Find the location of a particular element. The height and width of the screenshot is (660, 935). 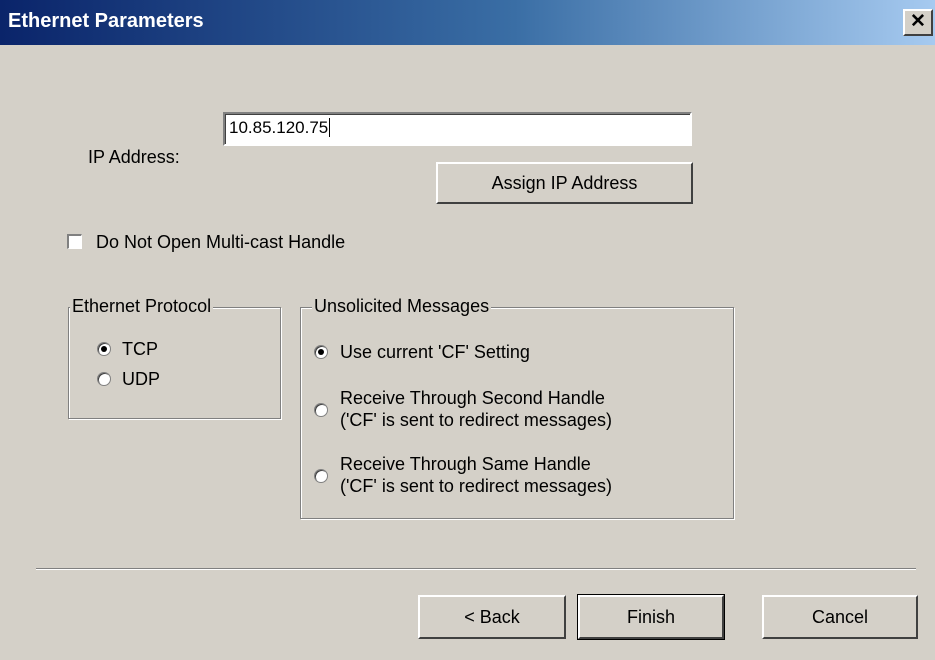

close-icon: ✕ is located at coordinates (918, 21).